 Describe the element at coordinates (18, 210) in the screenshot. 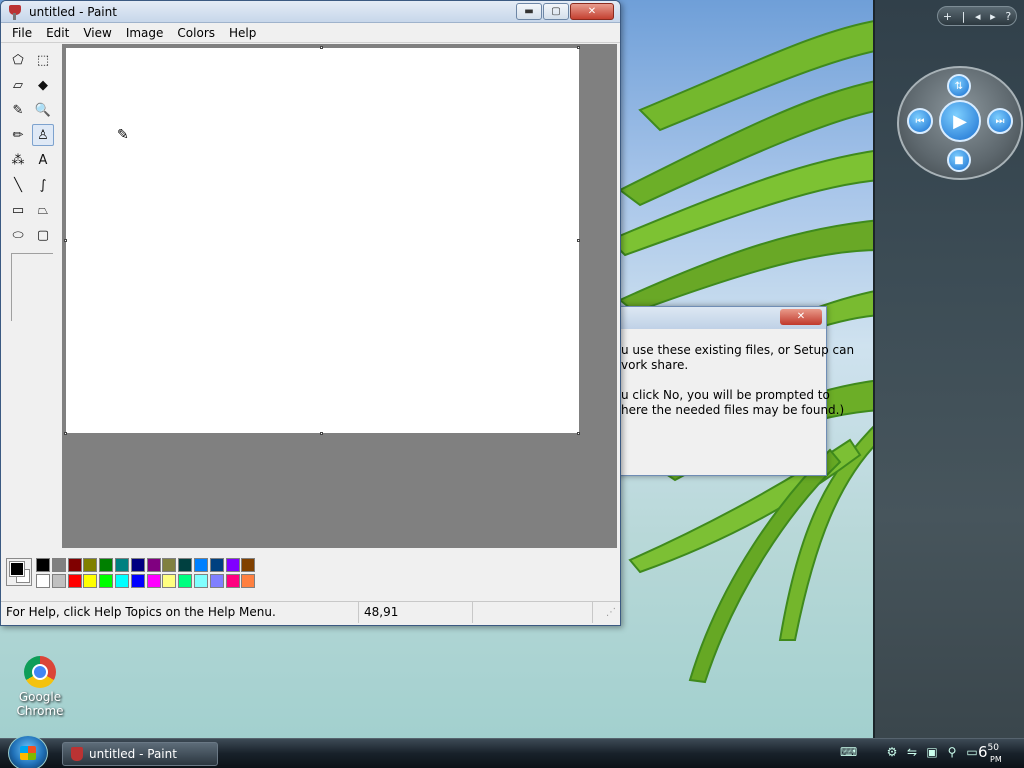

I see `rectangle-icon: ▭` at that location.